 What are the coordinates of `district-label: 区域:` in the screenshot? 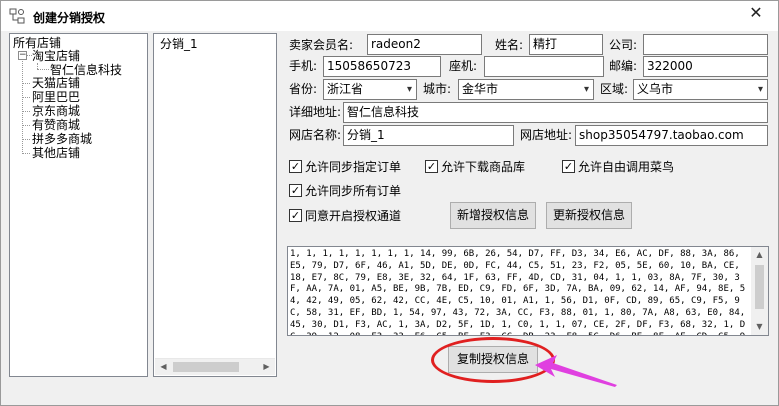 It's located at (614, 89).